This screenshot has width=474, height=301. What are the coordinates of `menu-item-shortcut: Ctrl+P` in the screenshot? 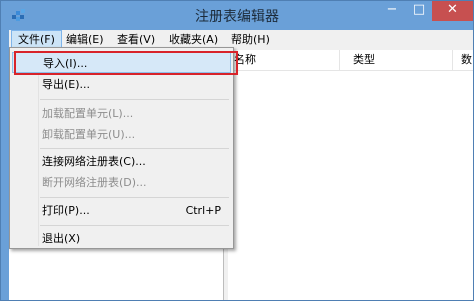 It's located at (203, 210).